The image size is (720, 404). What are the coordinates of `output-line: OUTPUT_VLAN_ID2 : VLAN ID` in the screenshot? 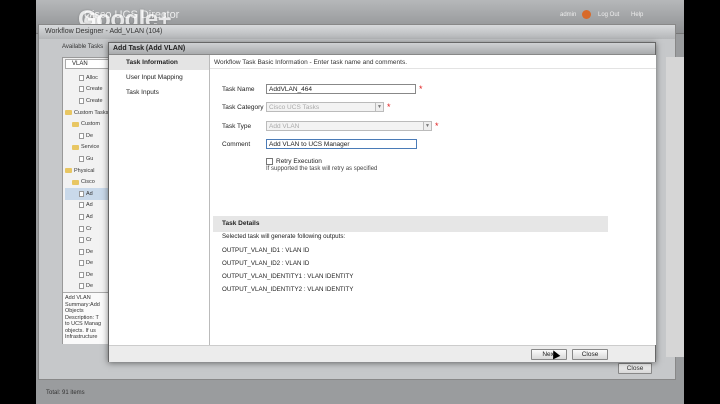 It's located at (266, 263).